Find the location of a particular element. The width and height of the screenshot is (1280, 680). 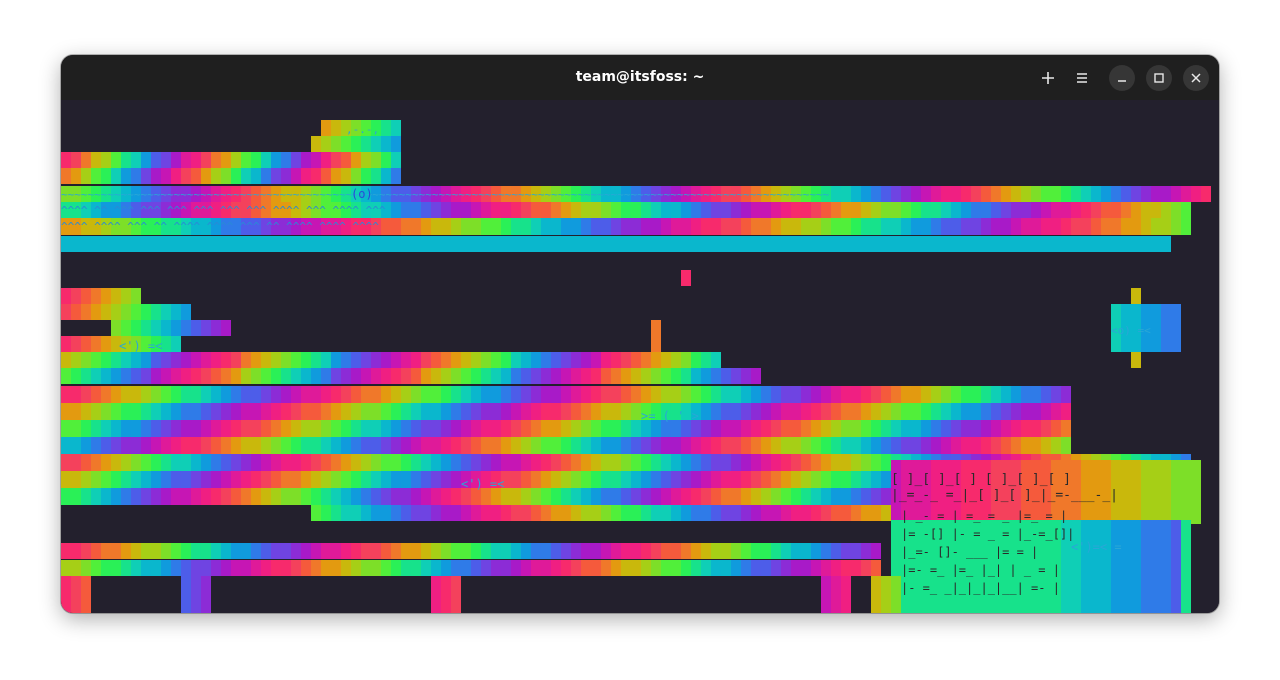

fish-cell is located at coordinates (1136, 360).